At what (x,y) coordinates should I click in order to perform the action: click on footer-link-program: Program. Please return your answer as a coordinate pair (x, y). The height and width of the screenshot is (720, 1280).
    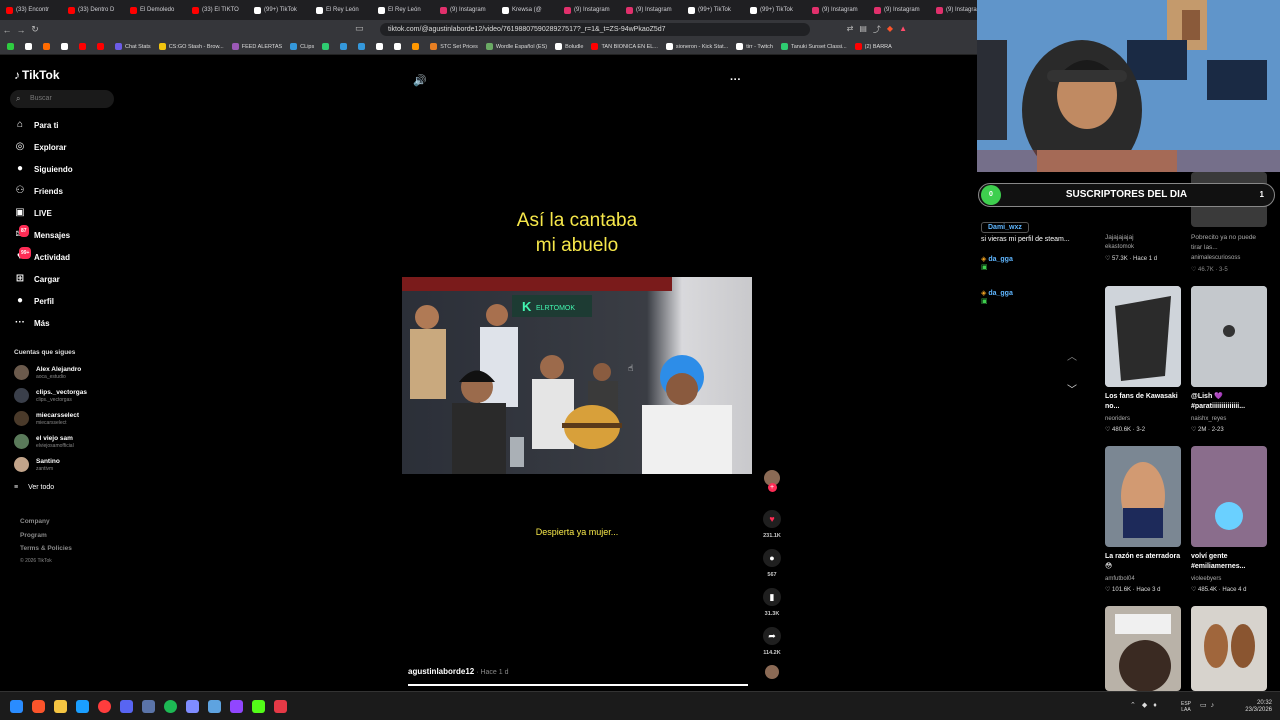
    Looking at the image, I should click on (33, 535).